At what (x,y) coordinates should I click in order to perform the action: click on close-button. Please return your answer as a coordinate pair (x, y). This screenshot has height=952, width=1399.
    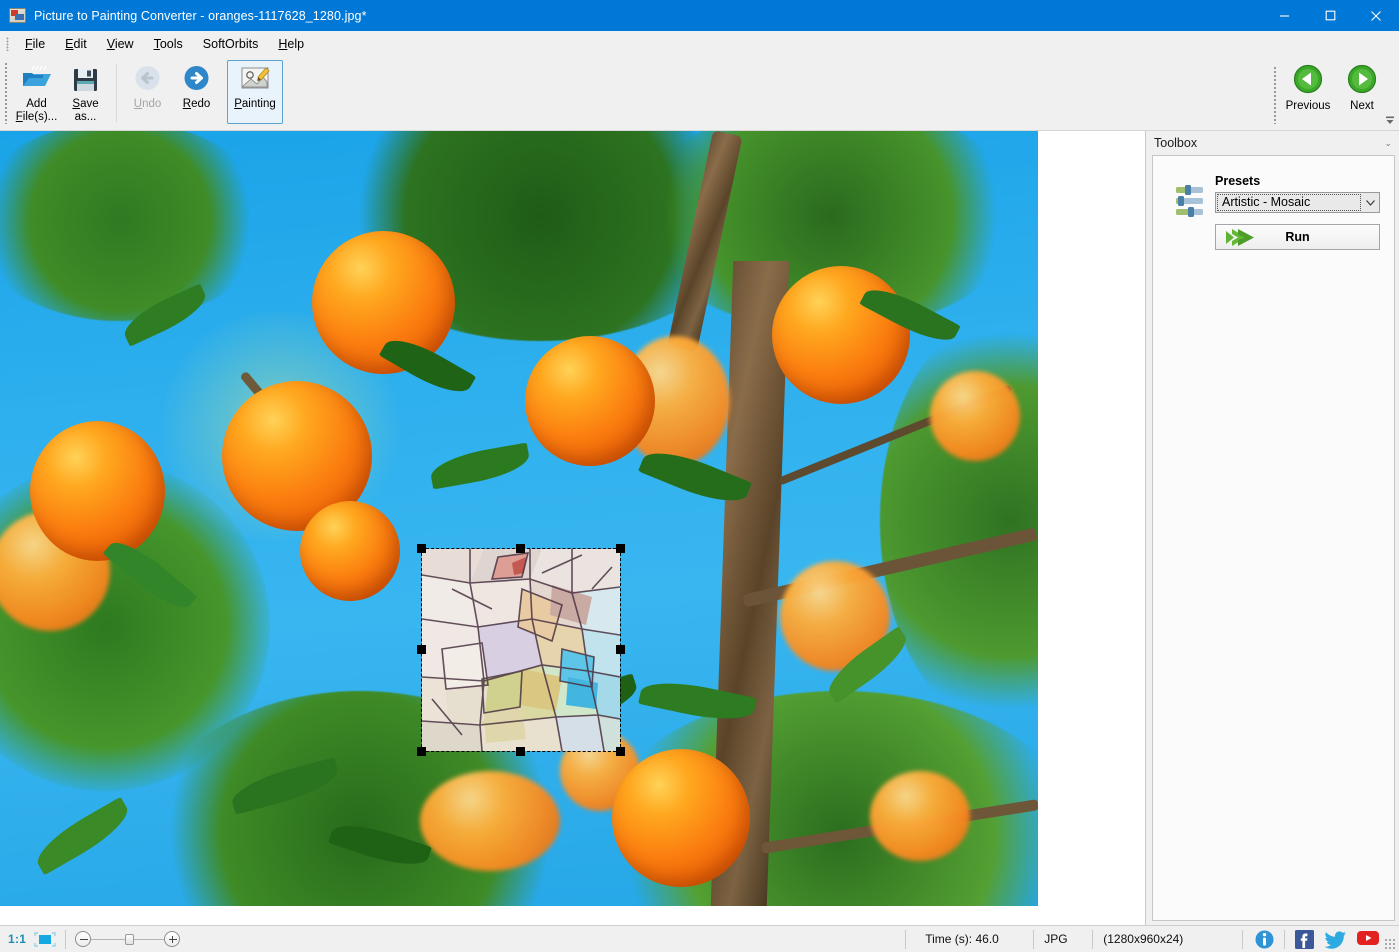
    Looking at the image, I should click on (1376, 15).